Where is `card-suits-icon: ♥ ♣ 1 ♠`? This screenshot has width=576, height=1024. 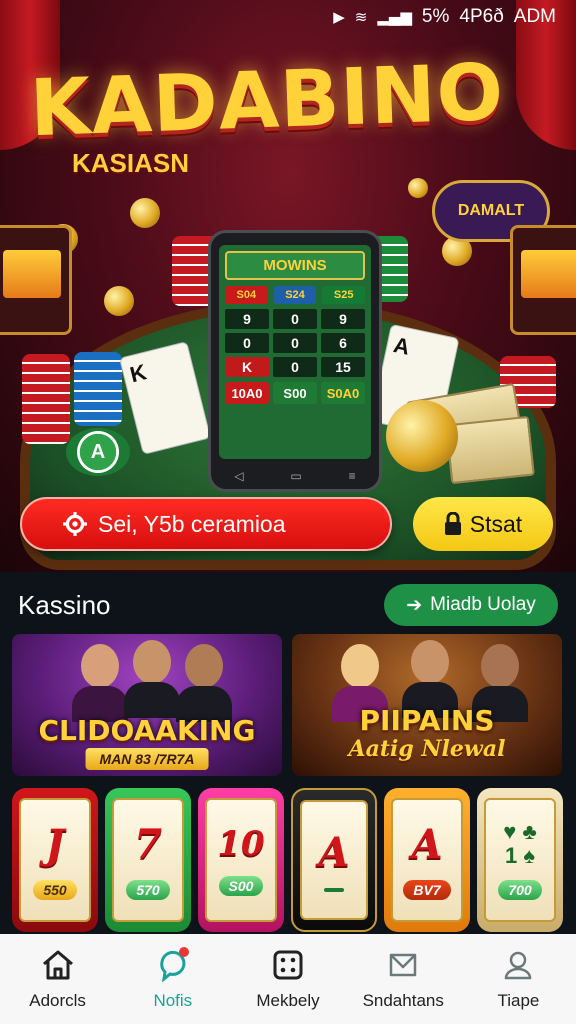
card-suits-icon: ♥ ♣ 1 ♠ is located at coordinates (520, 843).